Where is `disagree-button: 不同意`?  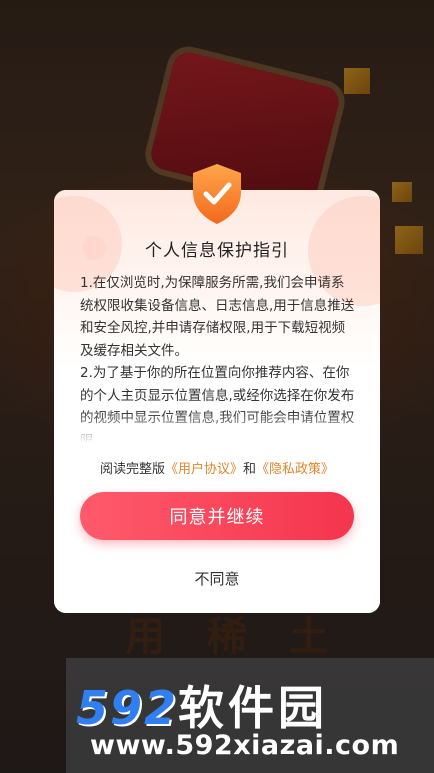 disagree-button: 不同意 is located at coordinates (217, 578).